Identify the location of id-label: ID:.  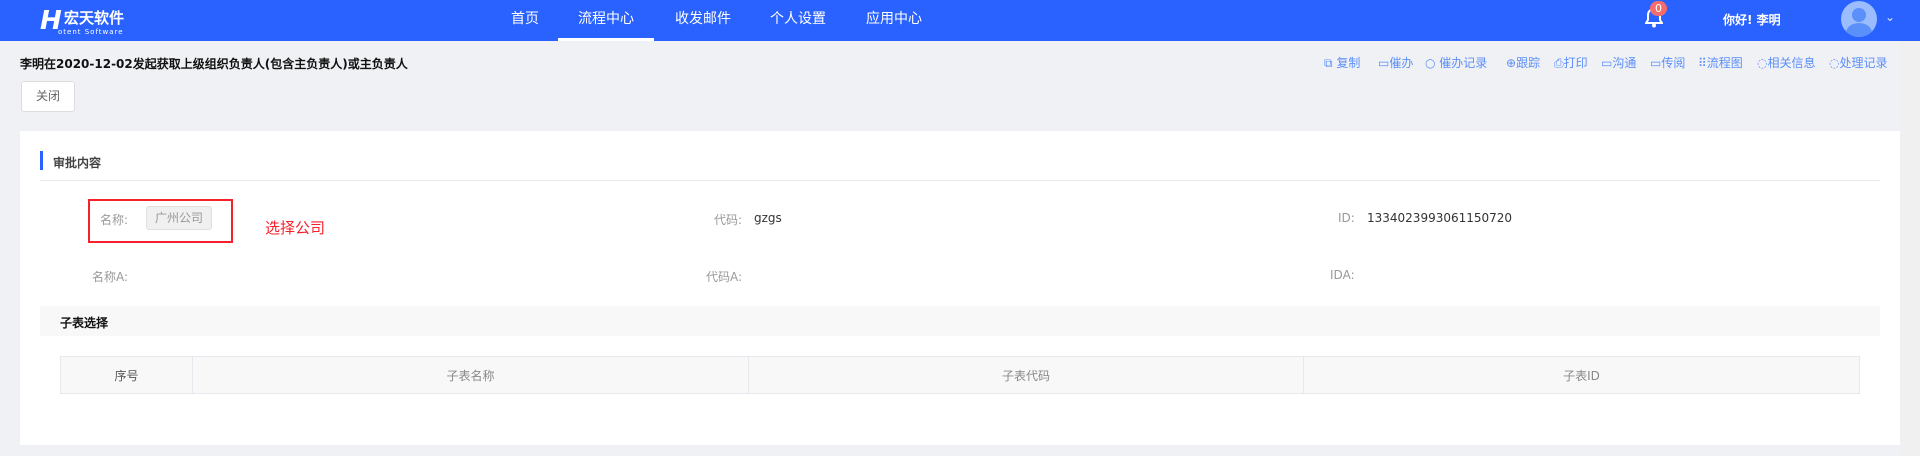
(1346, 218).